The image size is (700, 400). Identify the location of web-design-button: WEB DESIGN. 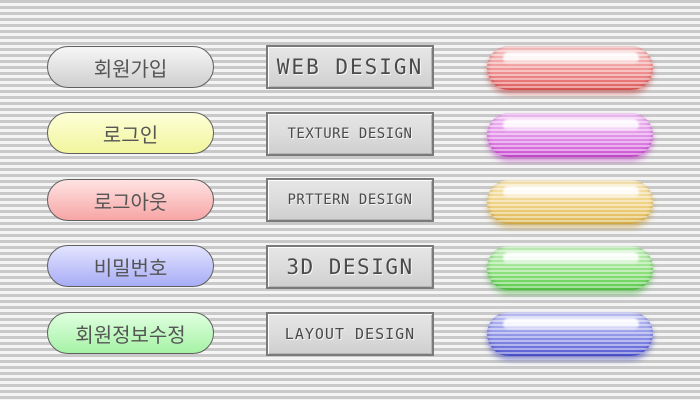
(350, 67).